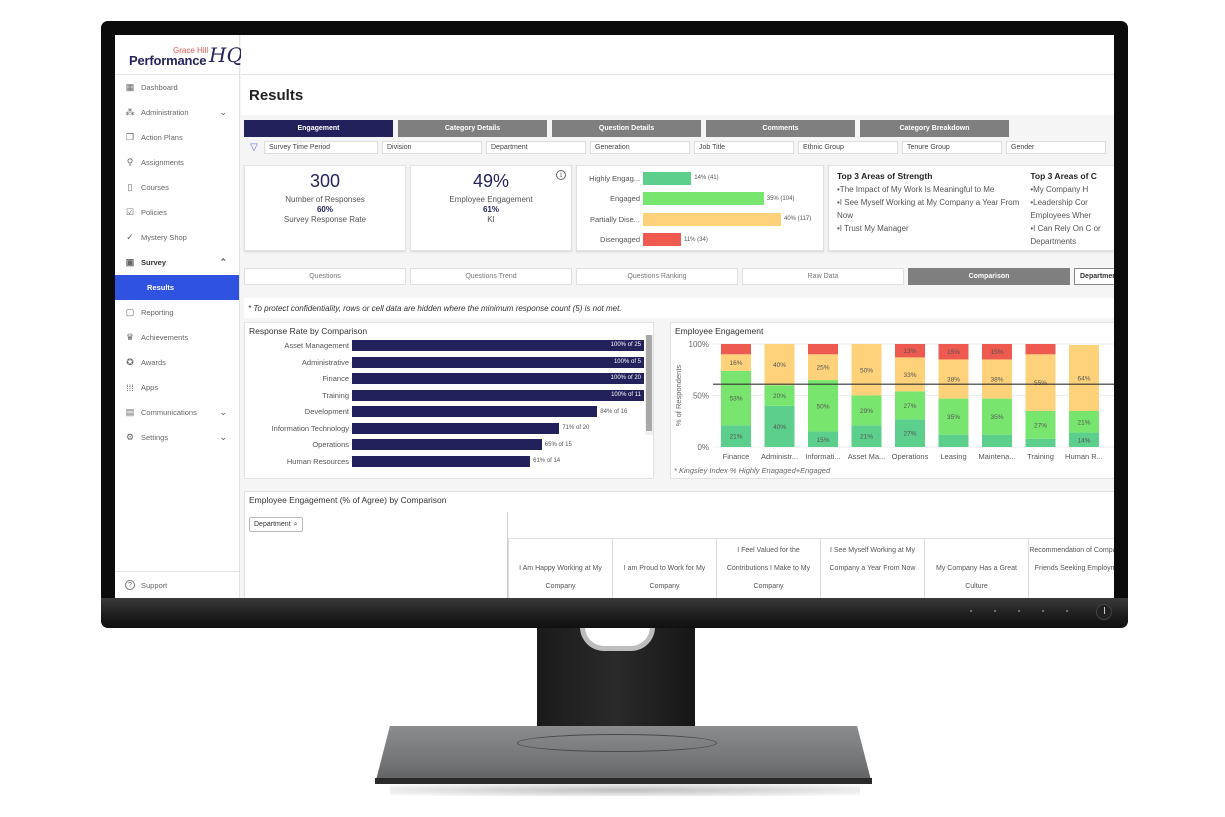 This screenshot has width=1225, height=817. Describe the element at coordinates (952, 147) in the screenshot. I see `filter-tenure-group: Tenure Group` at that location.